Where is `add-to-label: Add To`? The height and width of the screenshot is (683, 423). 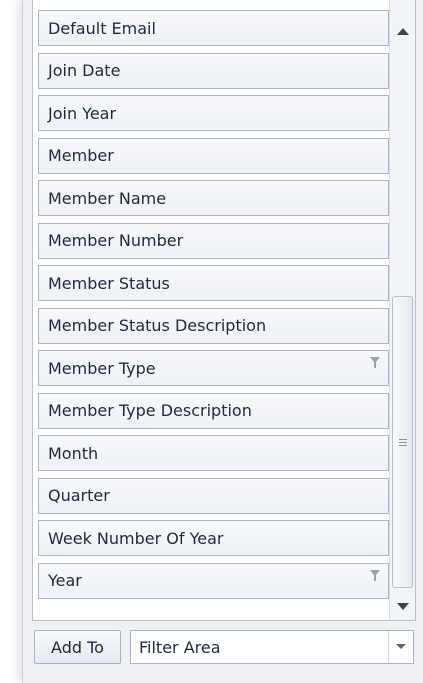 add-to-label: Add To is located at coordinates (77, 647).